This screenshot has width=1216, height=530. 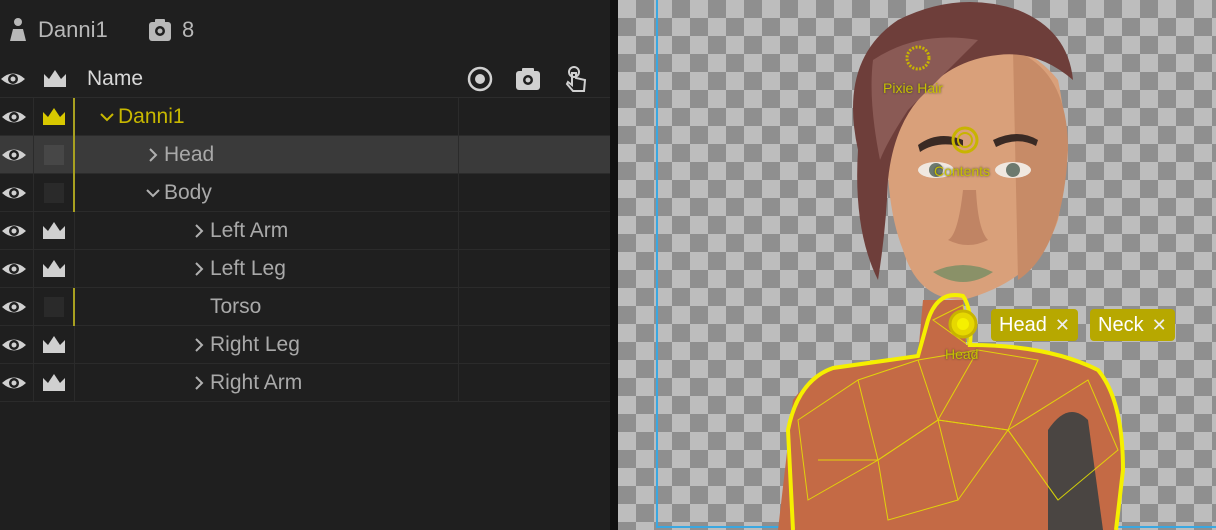 I want to click on name-column-header: Name, so click(x=115, y=78).